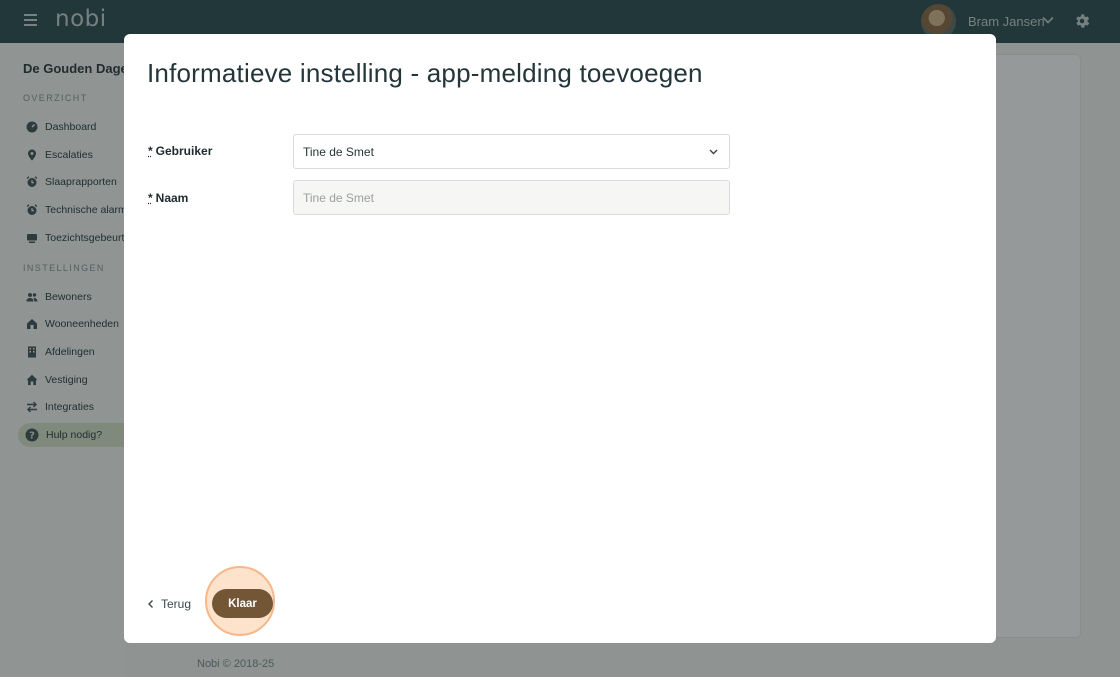 The width and height of the screenshot is (1120, 677). What do you see at coordinates (713, 152) in the screenshot?
I see `chevron-down-icon` at bounding box center [713, 152].